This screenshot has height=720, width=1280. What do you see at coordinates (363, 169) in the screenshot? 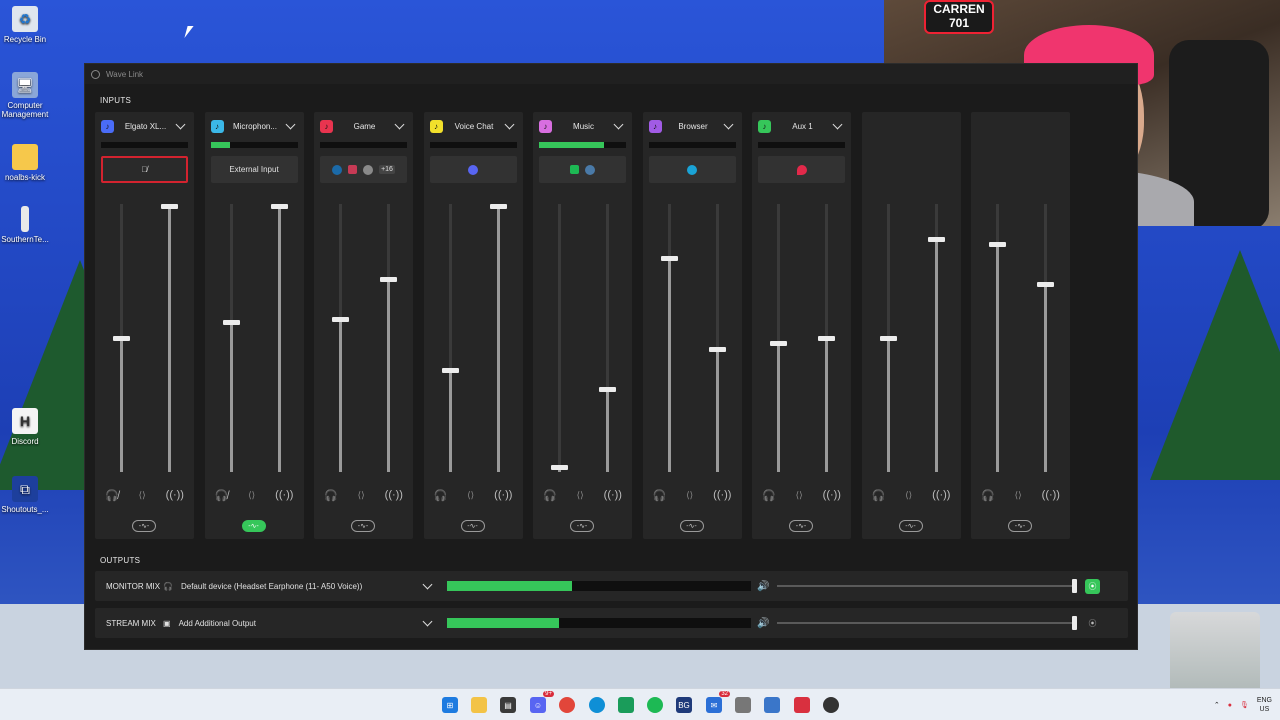
I see `channel-apps-button: +16` at bounding box center [363, 169].